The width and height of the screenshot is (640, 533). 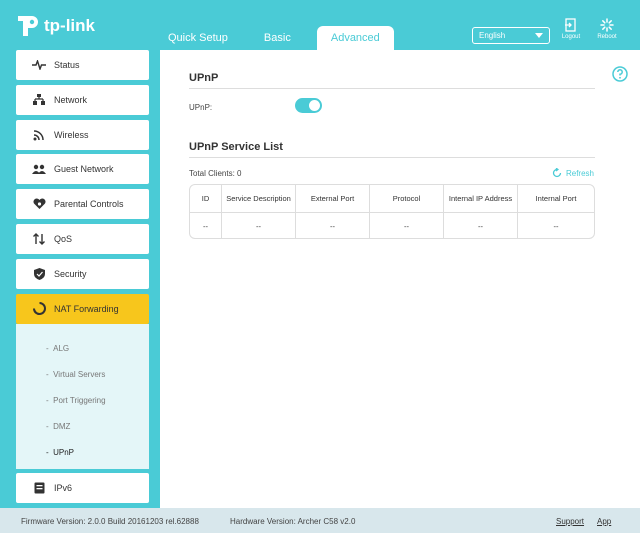 I want to click on sidebar-item-status: Status, so click(x=82, y=65).